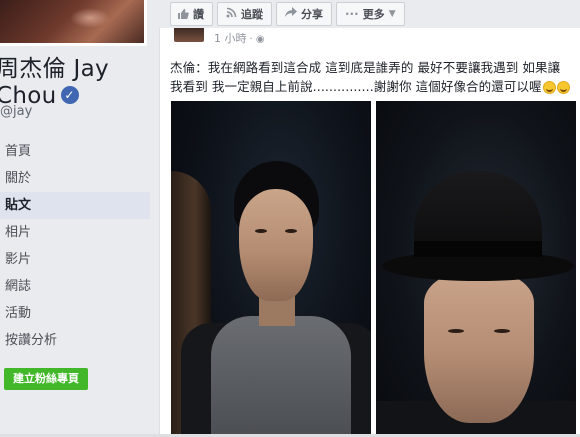  I want to click on verified-badge-icon: ✓, so click(69, 94).